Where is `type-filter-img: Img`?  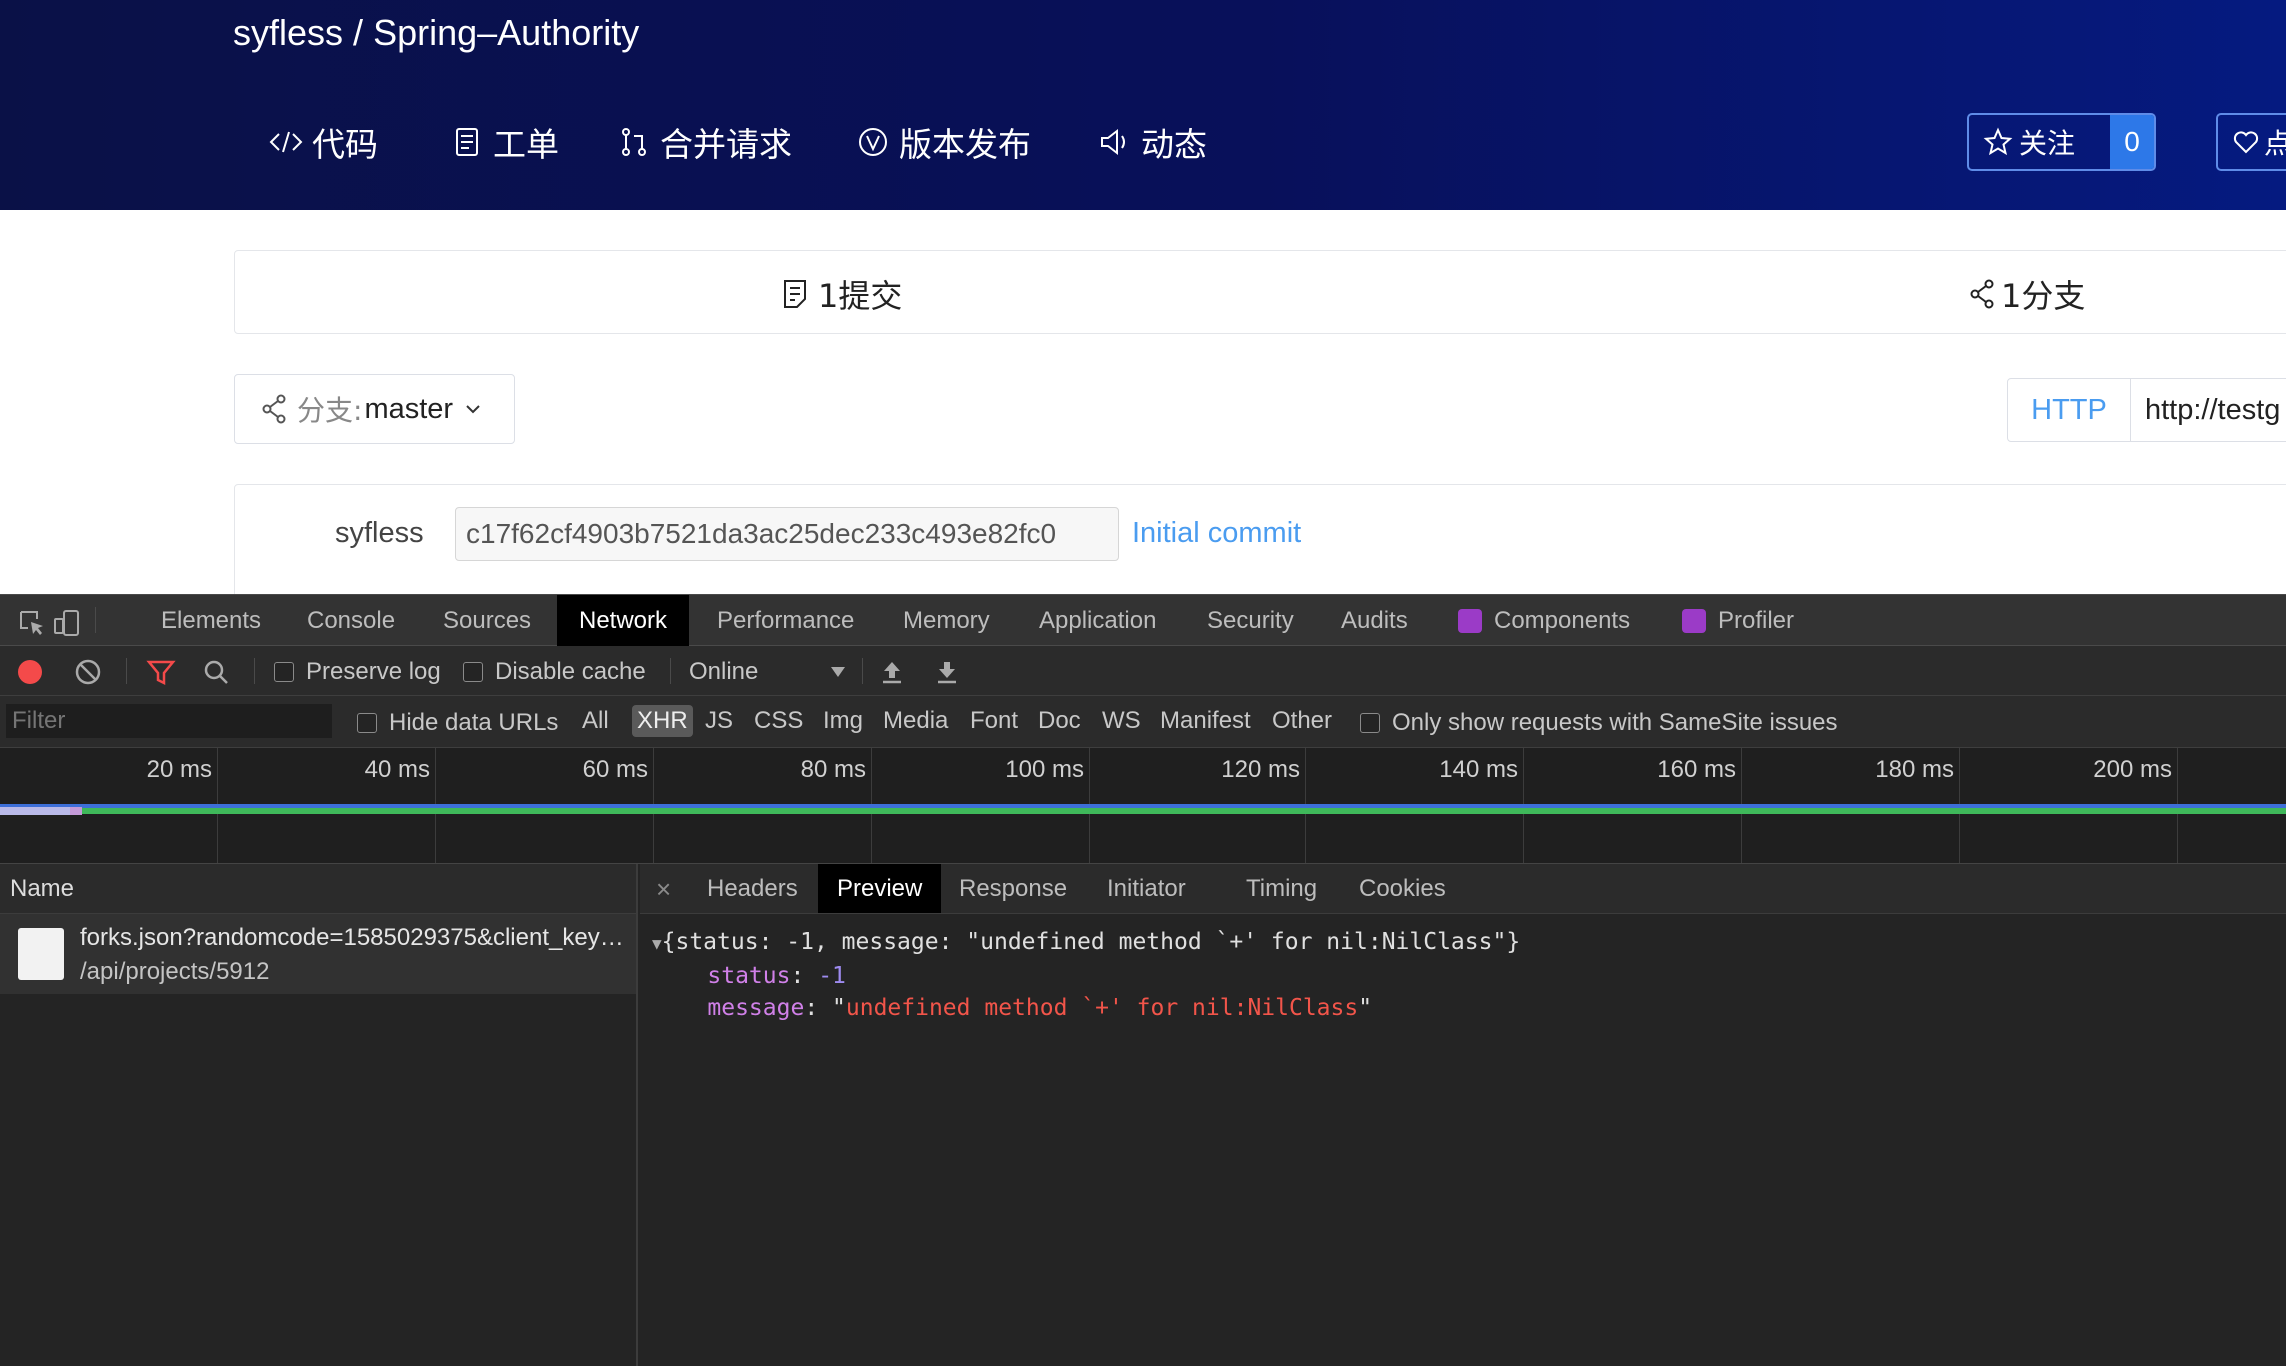 type-filter-img: Img is located at coordinates (843, 721).